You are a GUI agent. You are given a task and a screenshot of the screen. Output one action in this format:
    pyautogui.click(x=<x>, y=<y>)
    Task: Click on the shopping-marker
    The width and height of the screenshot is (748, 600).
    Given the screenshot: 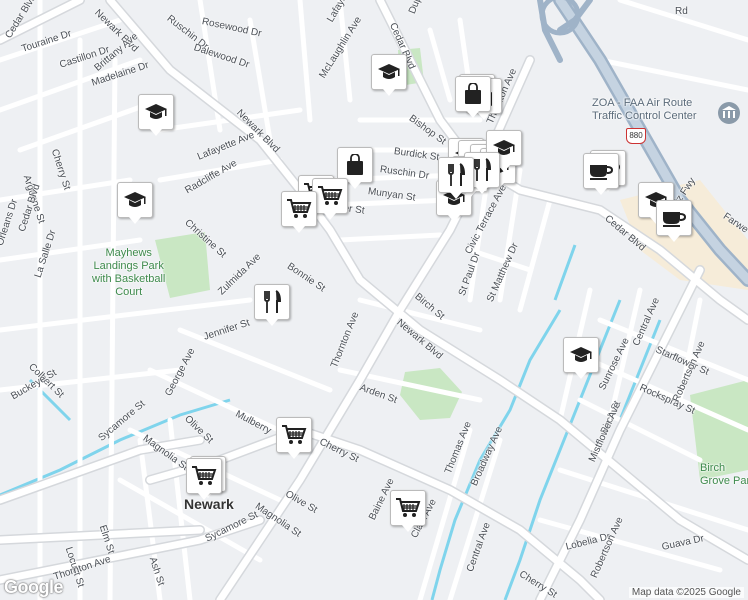 What is the action you would take?
    pyautogui.click(x=473, y=97)
    